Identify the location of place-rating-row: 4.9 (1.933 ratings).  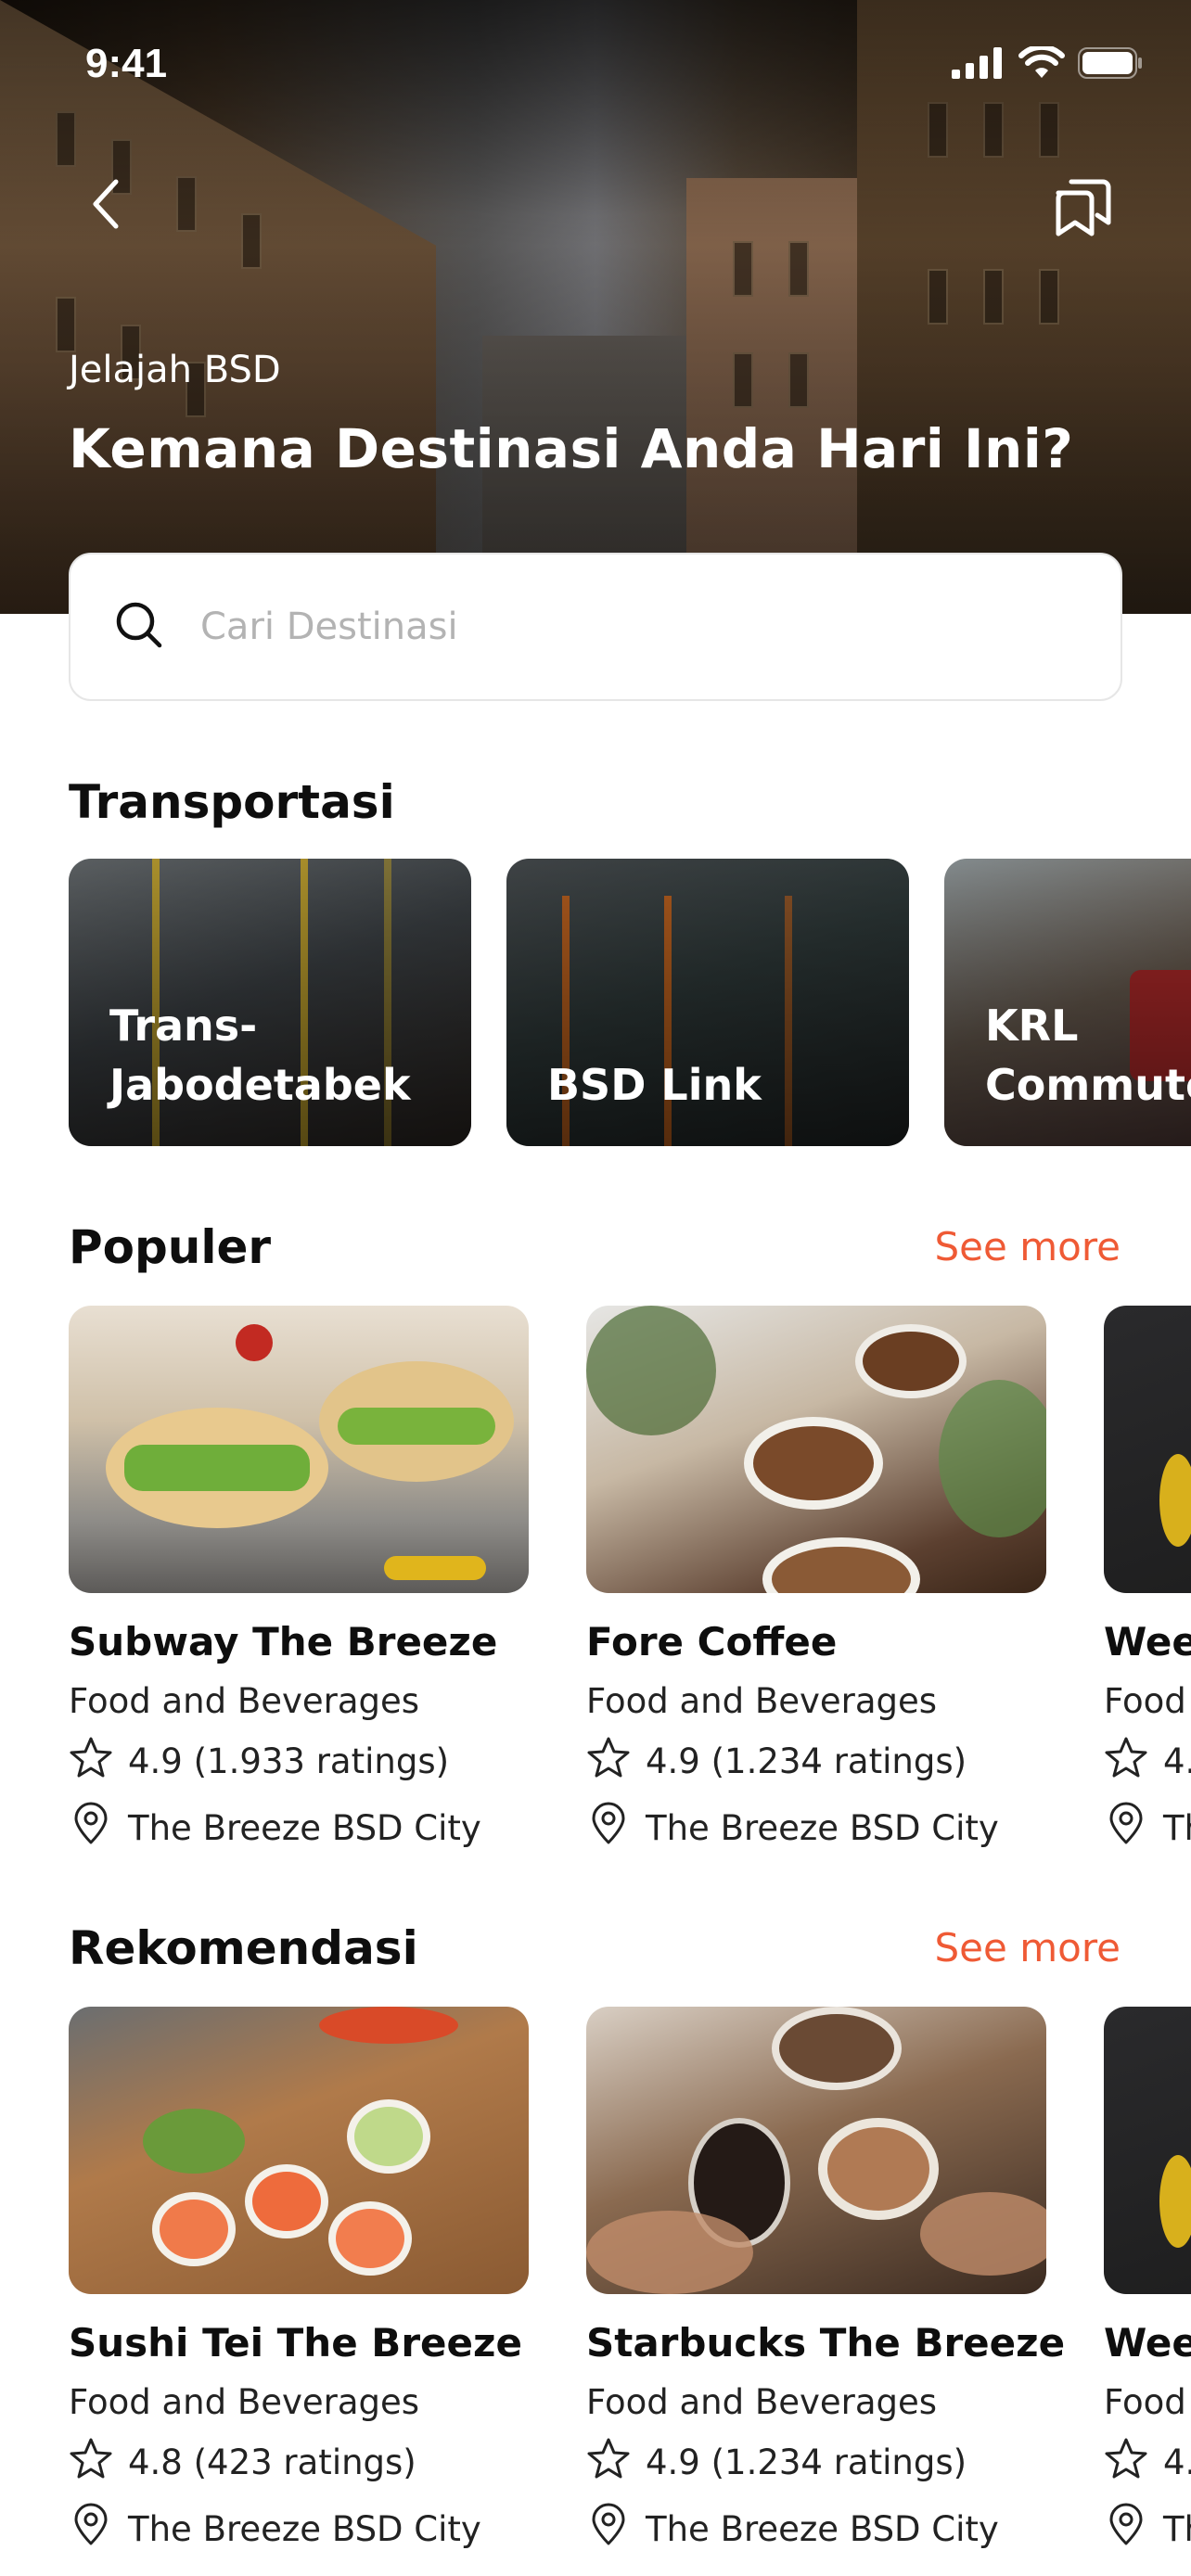
(299, 1761).